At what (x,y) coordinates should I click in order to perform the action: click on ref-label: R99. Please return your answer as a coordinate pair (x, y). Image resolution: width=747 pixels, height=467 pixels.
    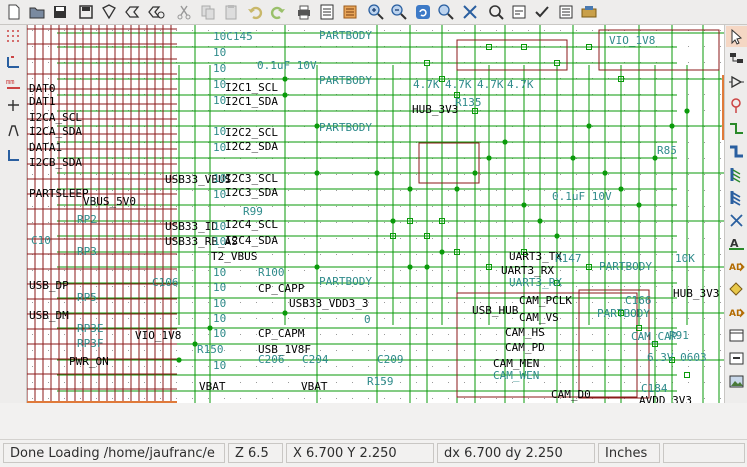
    Looking at the image, I should click on (253, 211).